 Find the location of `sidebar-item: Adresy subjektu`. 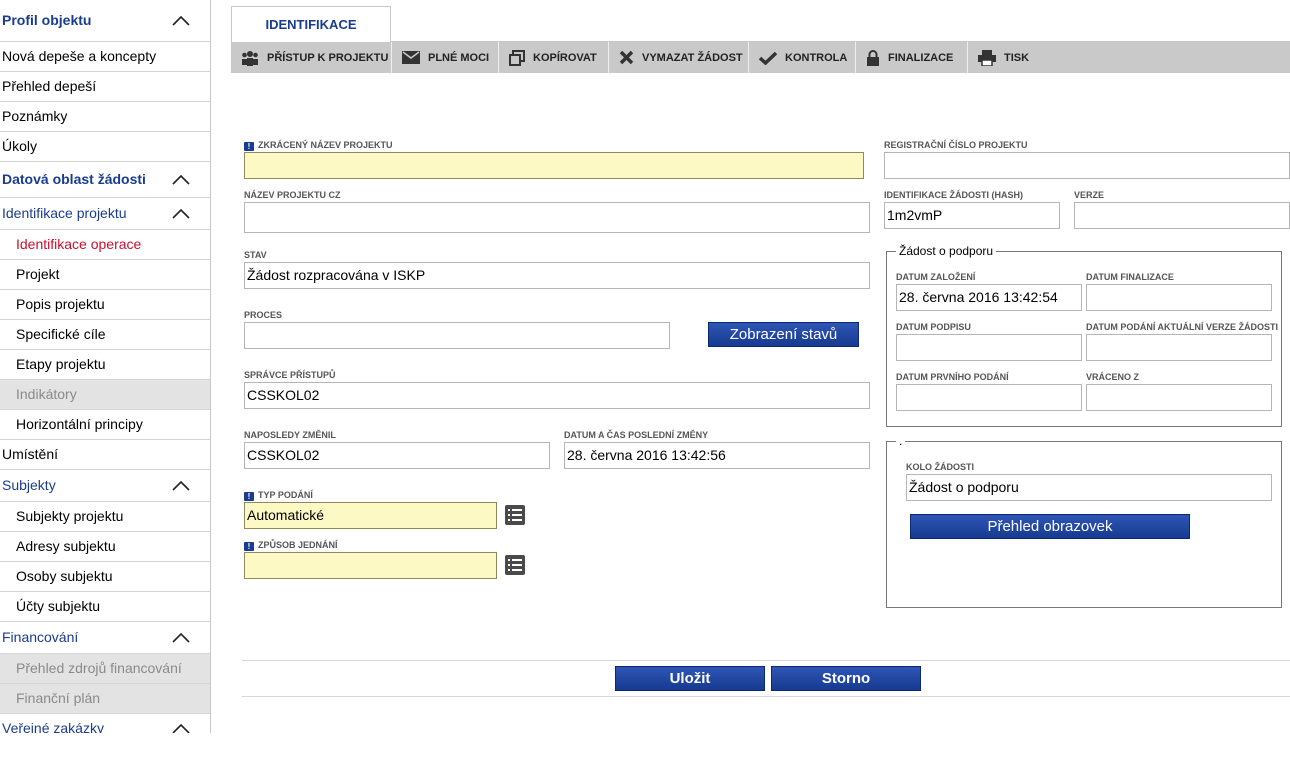

sidebar-item: Adresy subjektu is located at coordinates (105, 547).